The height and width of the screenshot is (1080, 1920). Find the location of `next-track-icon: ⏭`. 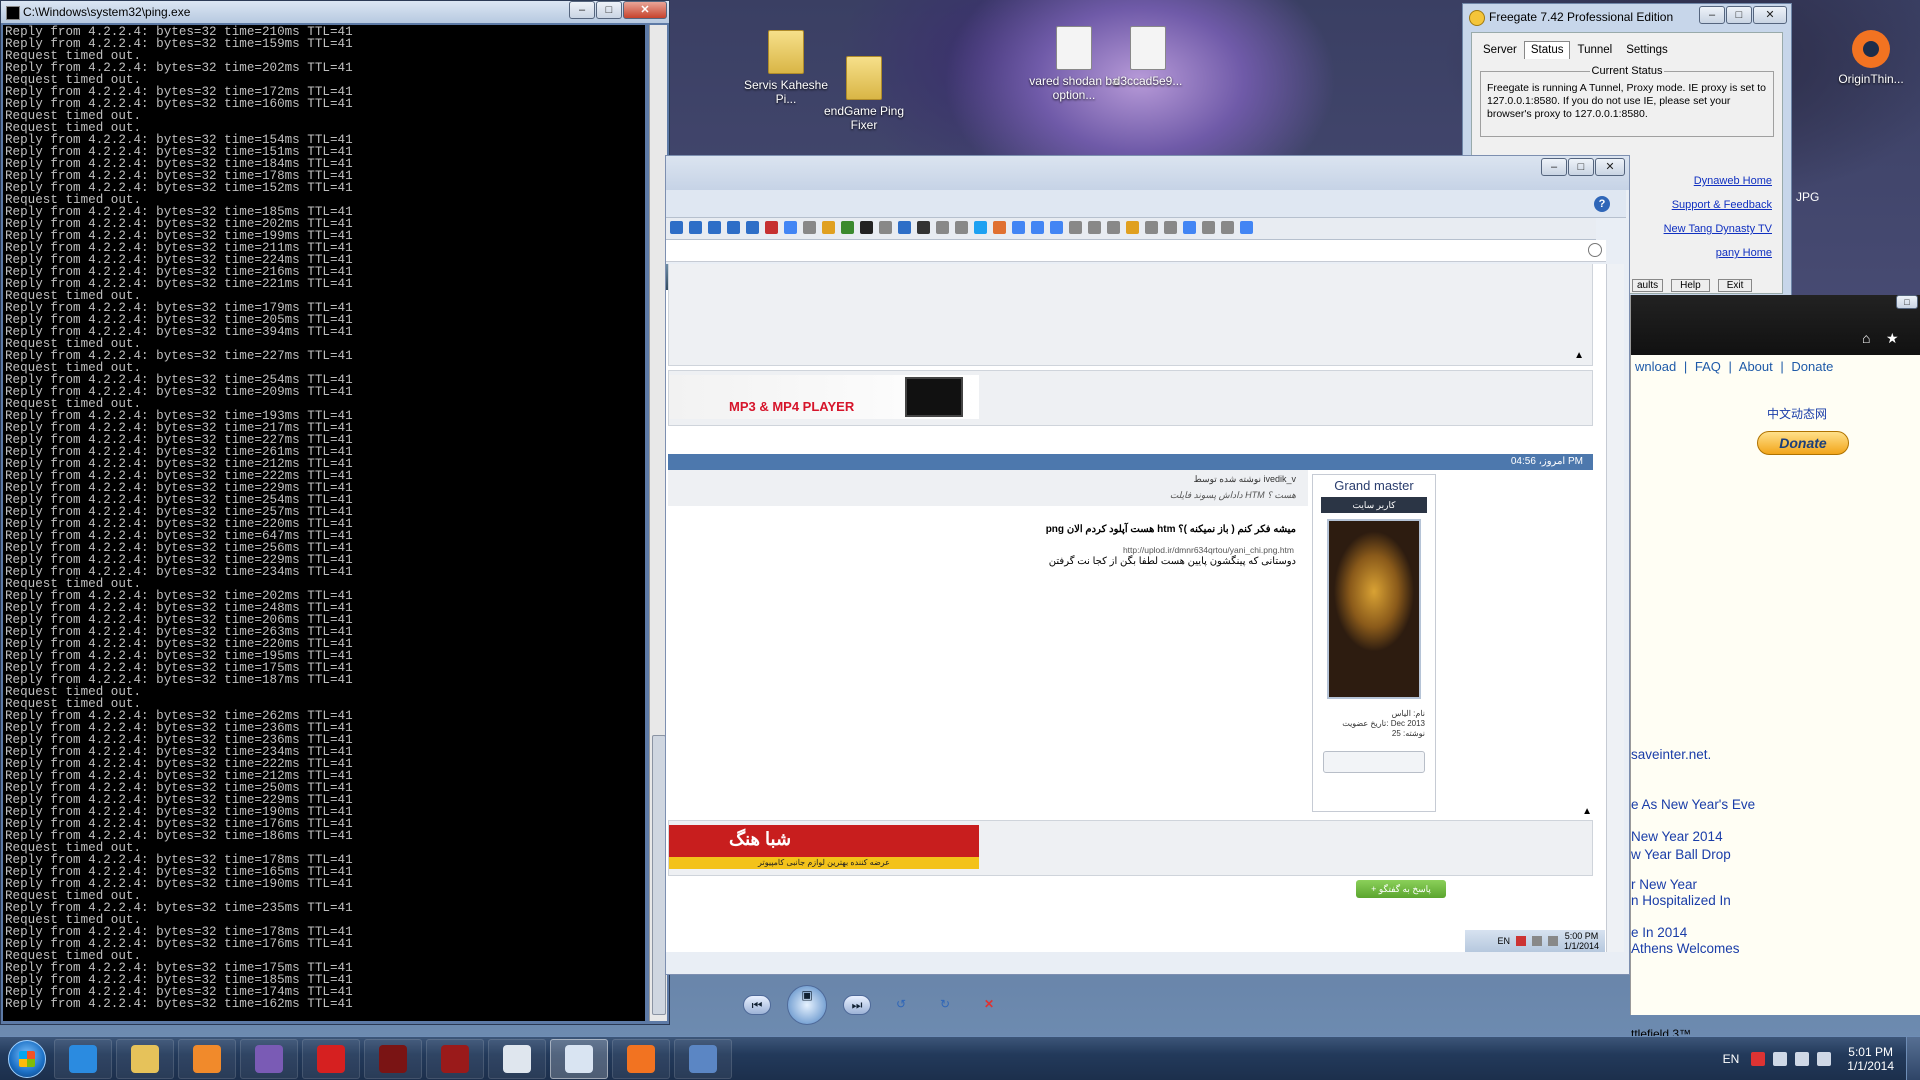

next-track-icon: ⏭ is located at coordinates (857, 1005).